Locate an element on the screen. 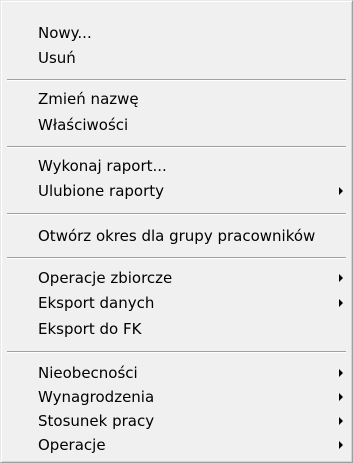 The image size is (353, 463). menu-item-stosunek-pracy: Stosunek pracy is located at coordinates (176, 421).